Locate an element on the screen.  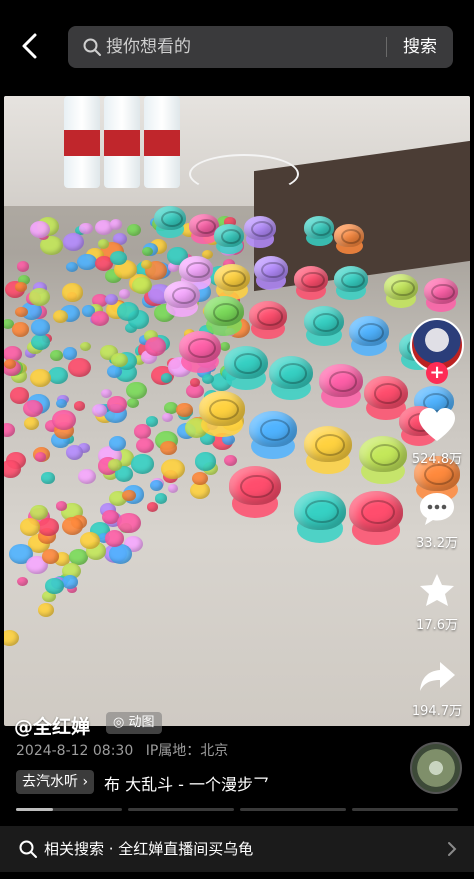
share-button: 194.7万 is located at coordinates (437, 688).